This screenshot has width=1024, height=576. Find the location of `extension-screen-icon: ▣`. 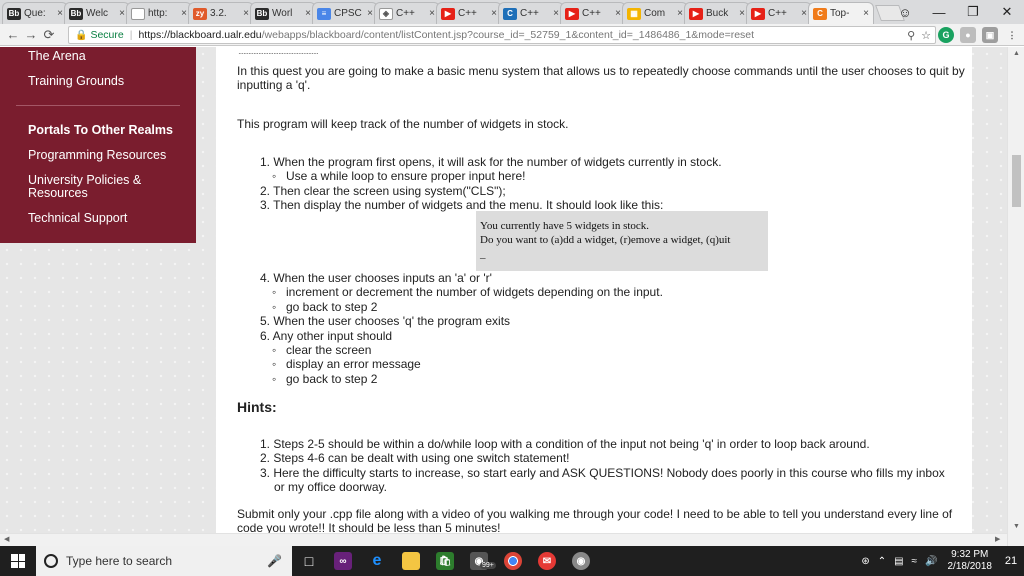

extension-screen-icon: ▣ is located at coordinates (990, 35).